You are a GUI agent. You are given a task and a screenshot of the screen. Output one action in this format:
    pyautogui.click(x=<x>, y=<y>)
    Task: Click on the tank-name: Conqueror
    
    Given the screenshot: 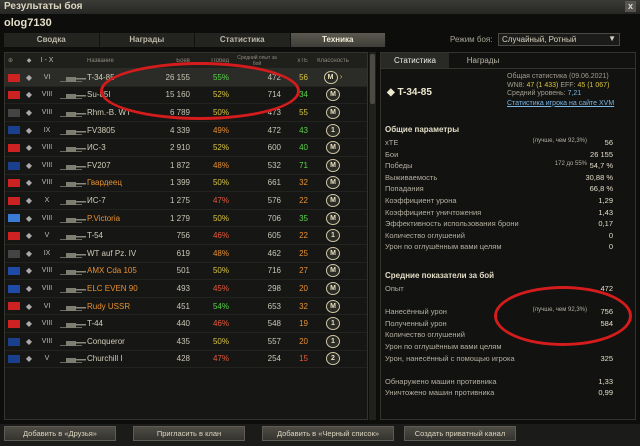 What is the action you would take?
    pyautogui.click(x=106, y=341)
    